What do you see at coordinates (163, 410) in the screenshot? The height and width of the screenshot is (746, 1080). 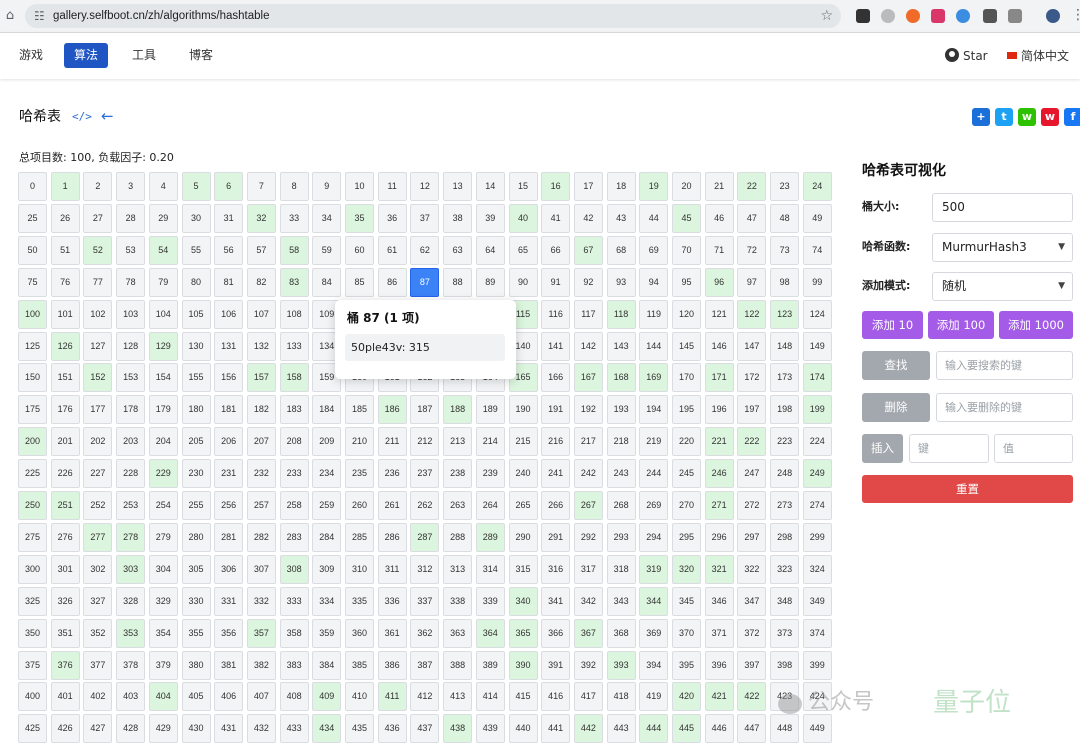 I see `bucket-cell: 179` at bounding box center [163, 410].